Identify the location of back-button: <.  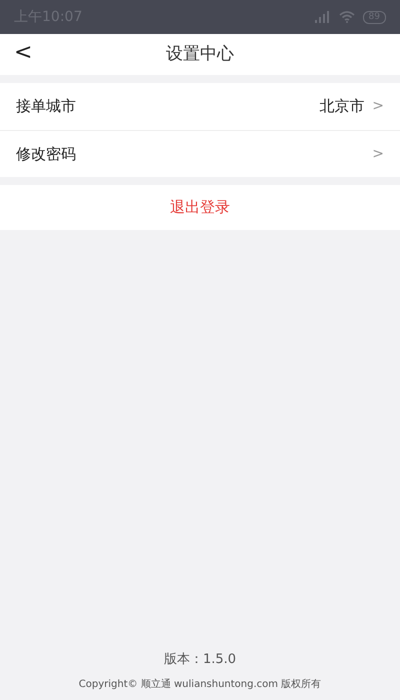
(23, 53).